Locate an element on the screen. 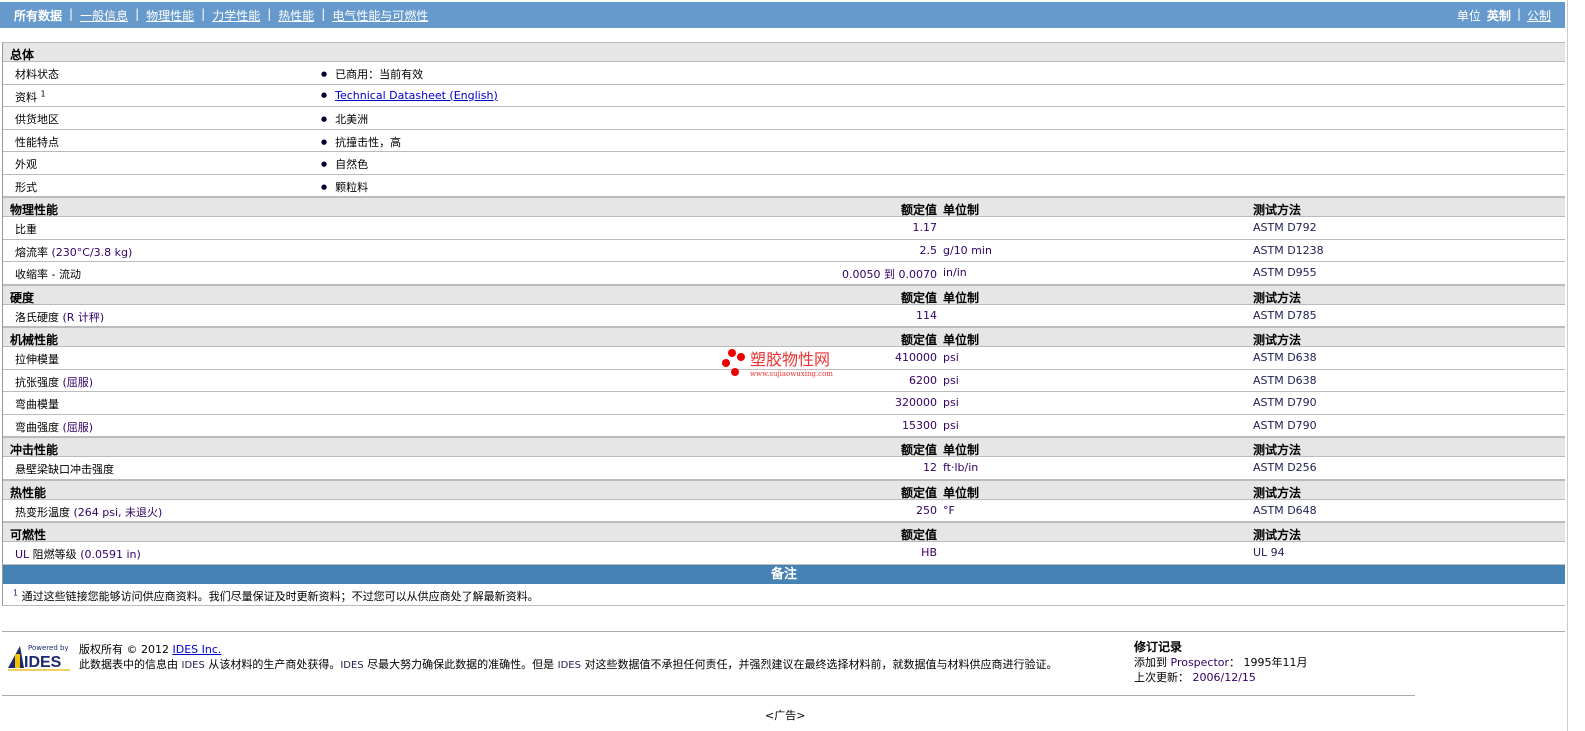 The width and height of the screenshot is (1585, 731). added-date: 1995年11月 is located at coordinates (1275, 662).